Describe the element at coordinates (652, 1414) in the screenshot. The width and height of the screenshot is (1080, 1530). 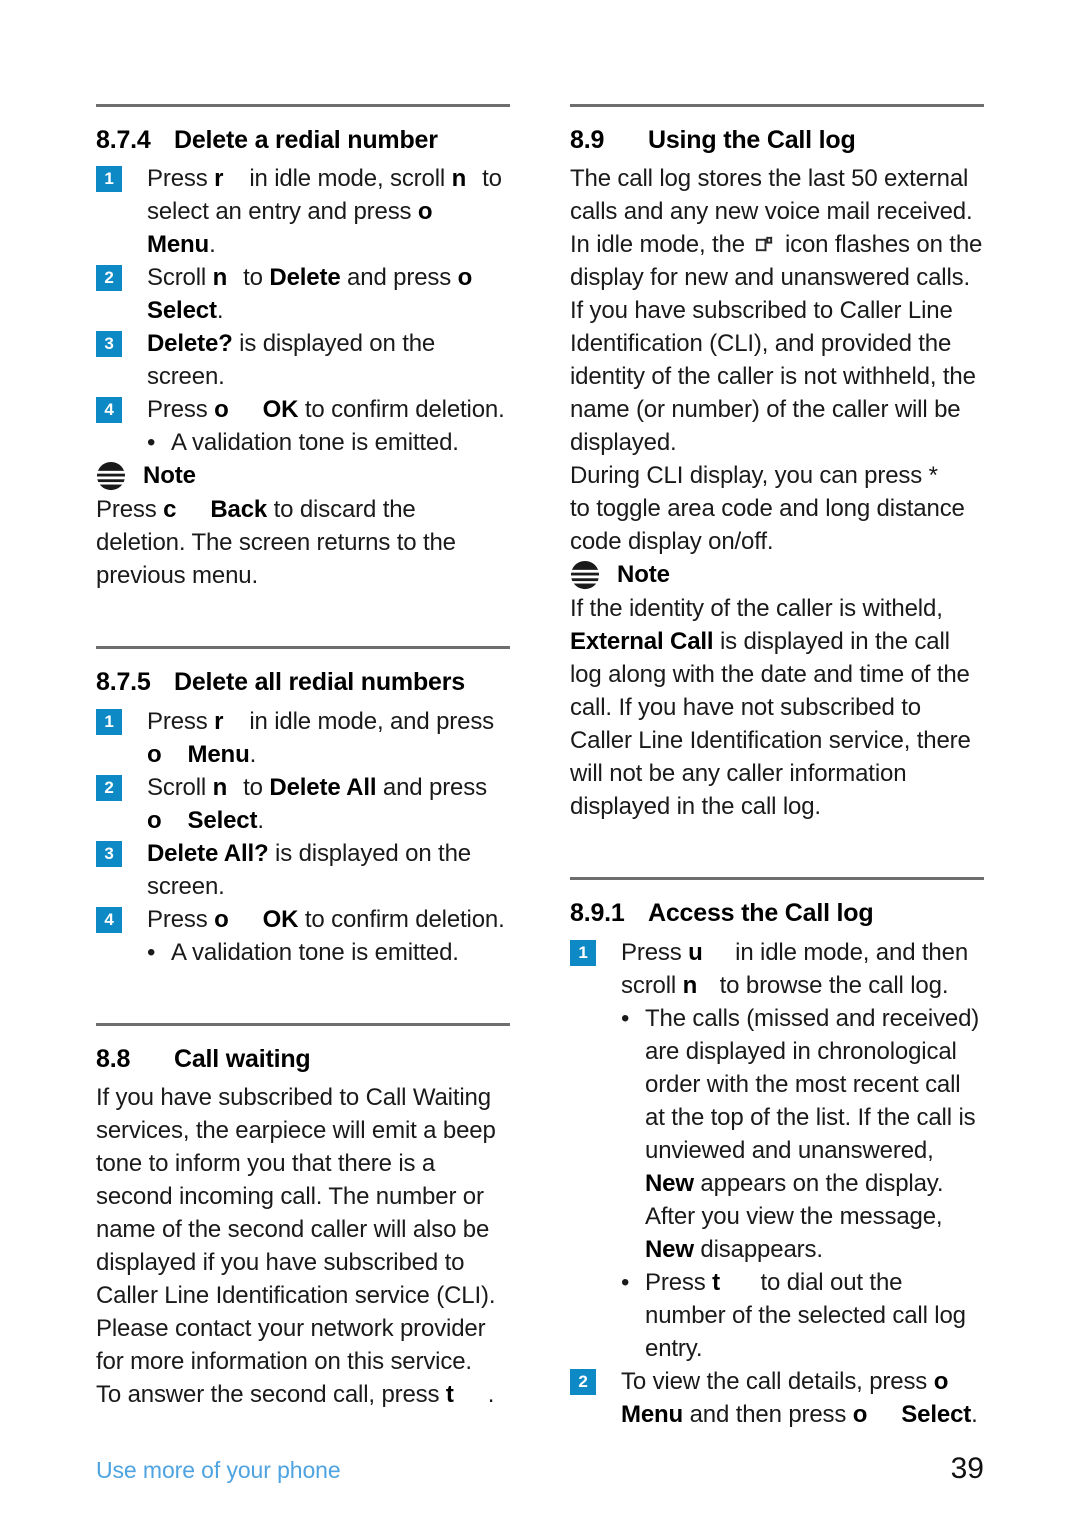
I see `step2-bold-menu: Menu` at that location.